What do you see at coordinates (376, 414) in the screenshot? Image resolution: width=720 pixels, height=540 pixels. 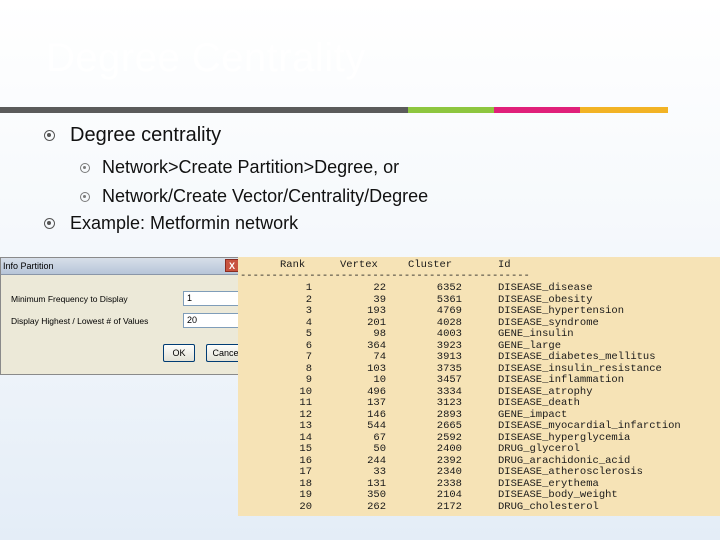 I see `cell-vertex: 146` at bounding box center [376, 414].